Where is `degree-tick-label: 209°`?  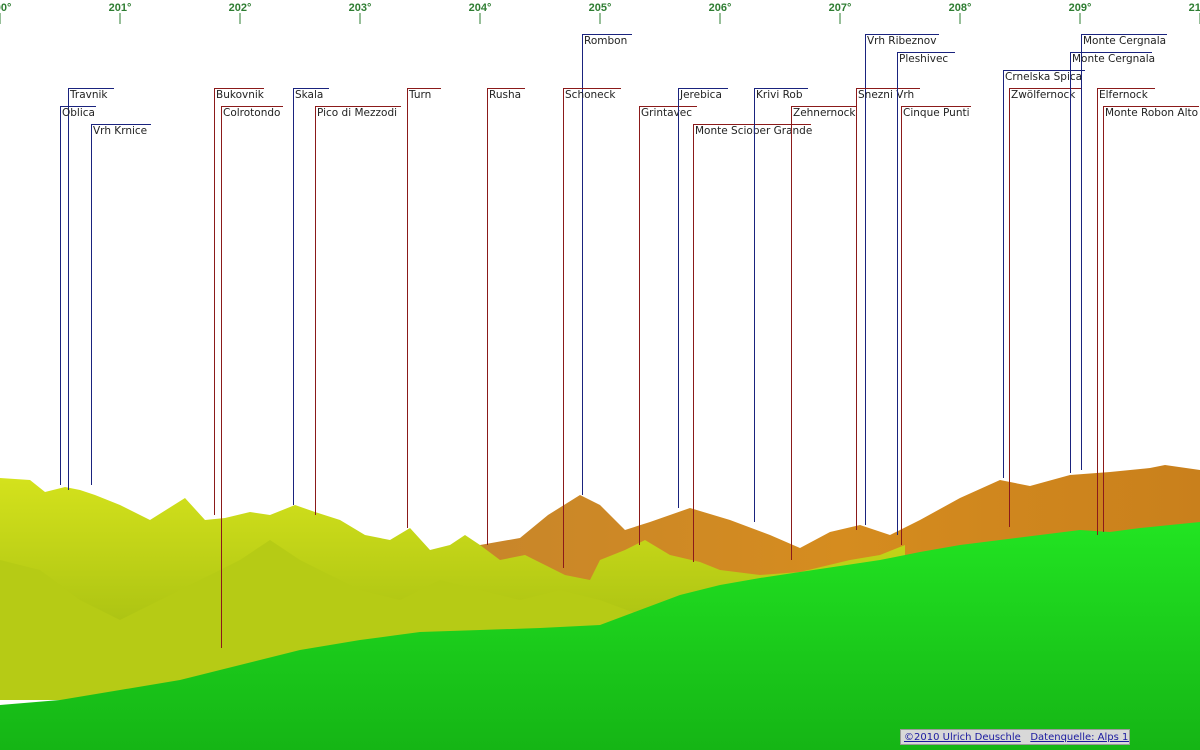 degree-tick-label: 209° is located at coordinates (1080, 8).